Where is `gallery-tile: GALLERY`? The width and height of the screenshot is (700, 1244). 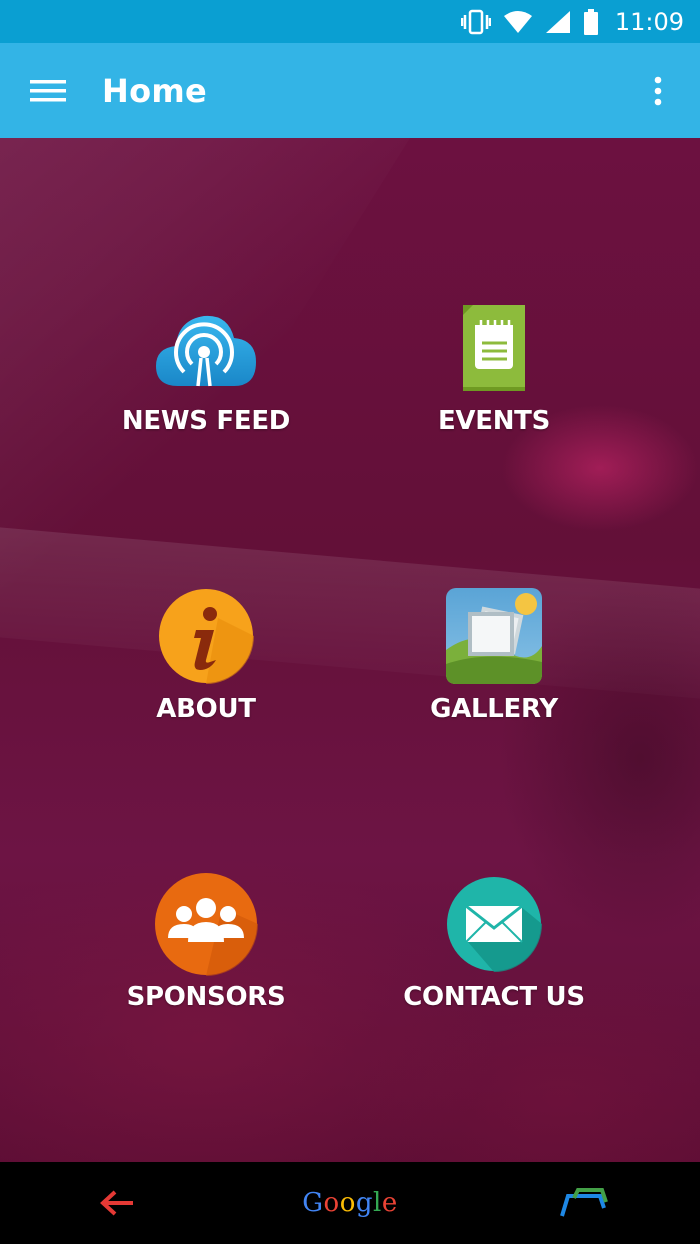 gallery-tile: GALLERY is located at coordinates (494, 664).